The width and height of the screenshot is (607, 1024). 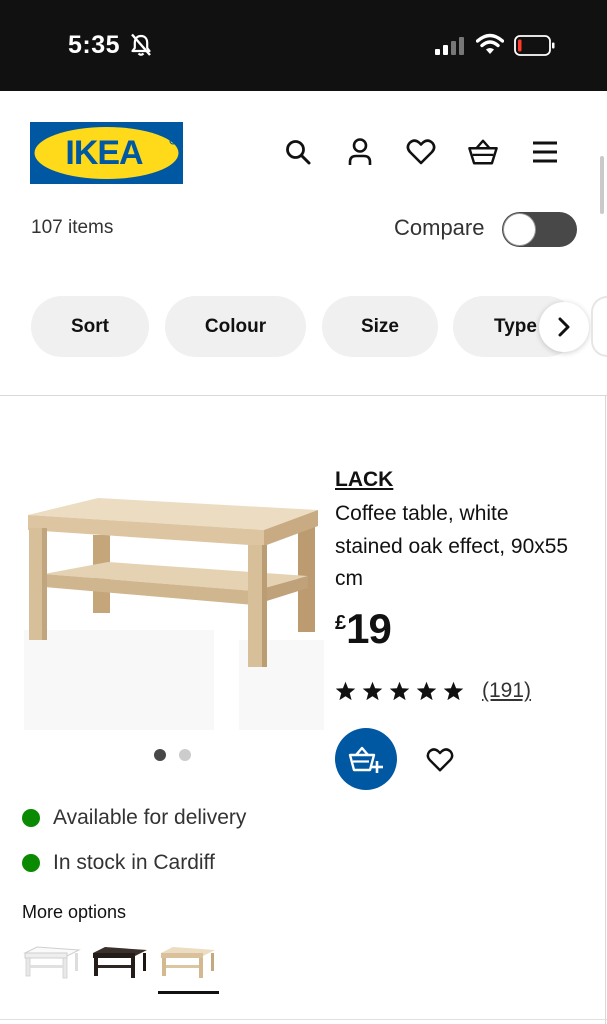 I want to click on rating-stars, so click(x=399, y=691).